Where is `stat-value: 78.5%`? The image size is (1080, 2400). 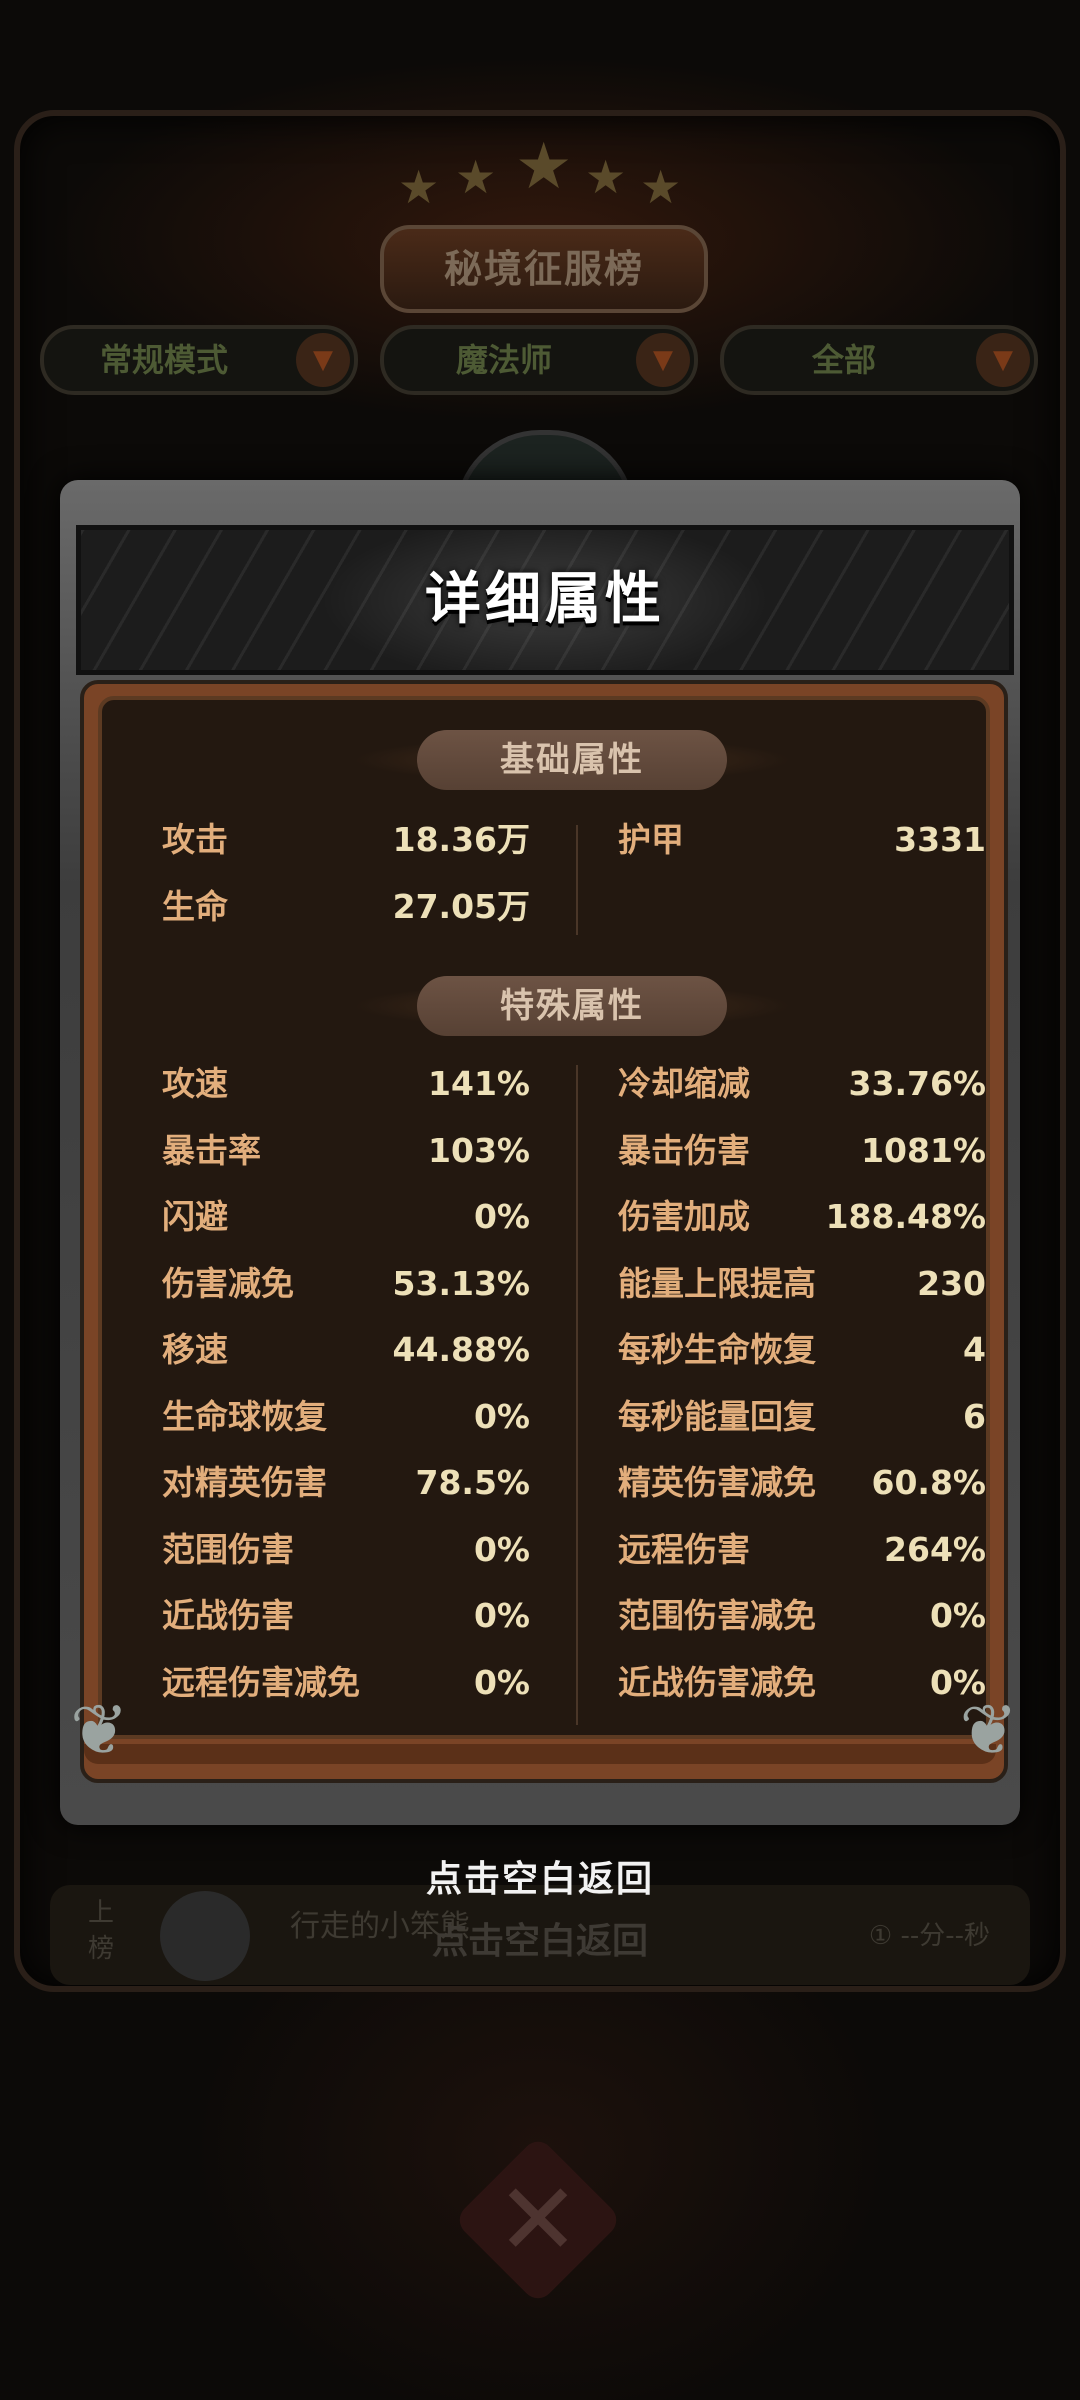
stat-value: 78.5% is located at coordinates (473, 1482).